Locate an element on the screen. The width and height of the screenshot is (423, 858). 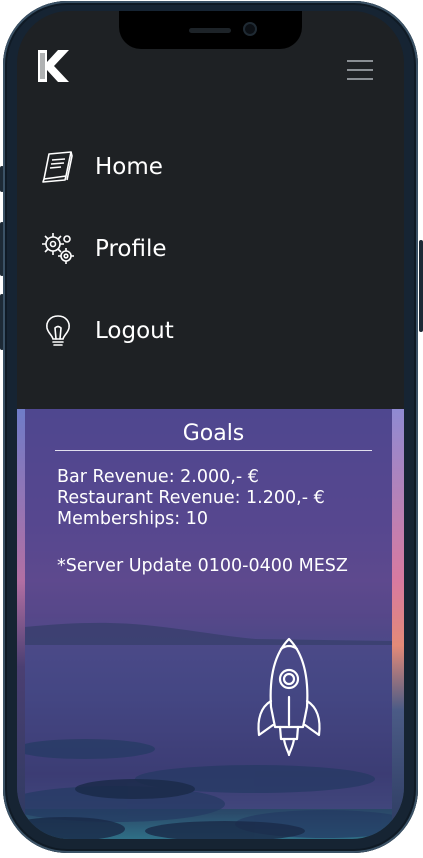
notch is located at coordinates (210, 30).